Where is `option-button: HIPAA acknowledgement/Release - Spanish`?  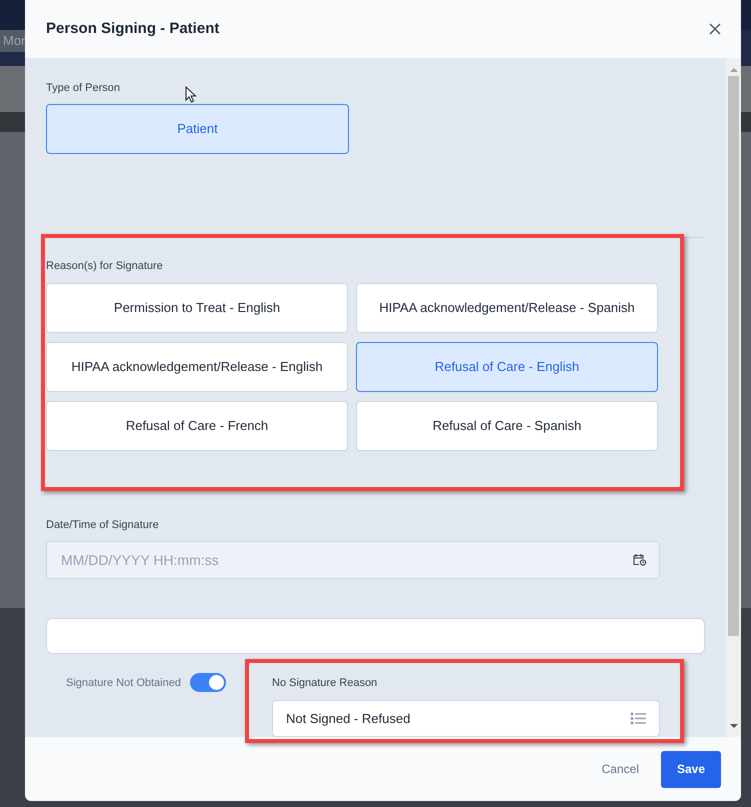 option-button: HIPAA acknowledgement/Release - Spanish is located at coordinates (507, 307).